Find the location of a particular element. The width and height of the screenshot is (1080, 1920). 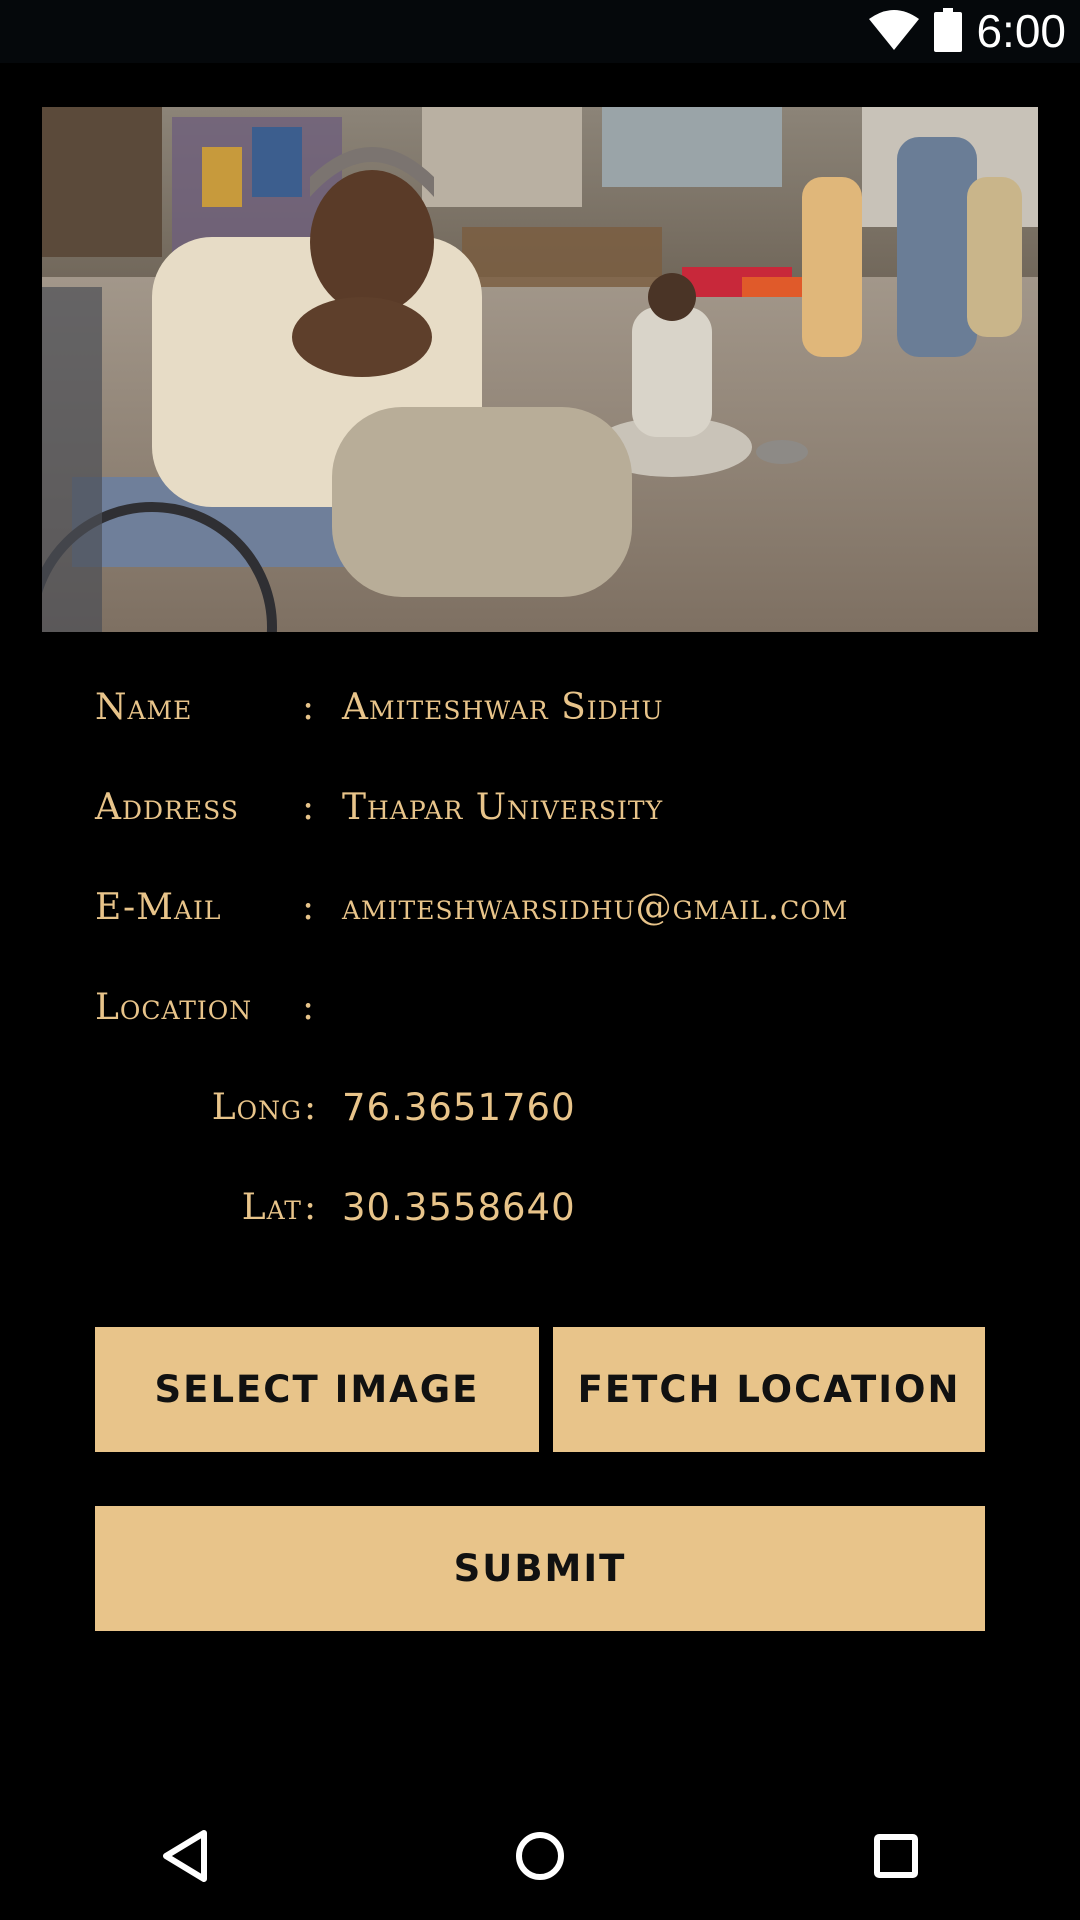

back-button is located at coordinates (185, 1858).